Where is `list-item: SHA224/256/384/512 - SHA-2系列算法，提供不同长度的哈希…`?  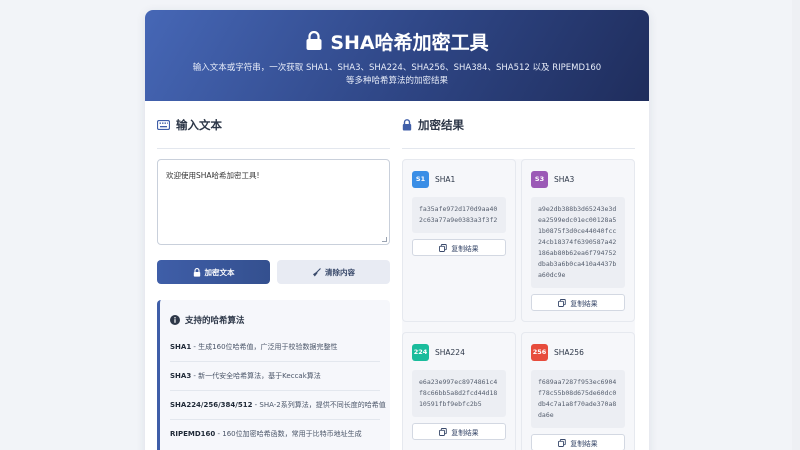 list-item: SHA224/256/384/512 - SHA-2系列算法，提供不同长度的哈希… is located at coordinates (278, 405).